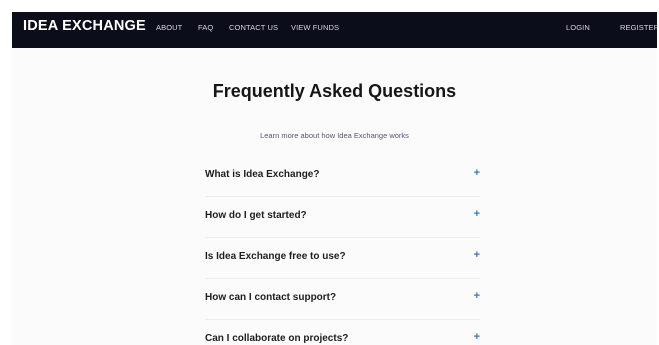 The image size is (659, 345). I want to click on faq-item: How can I contact support? +, so click(342, 299).